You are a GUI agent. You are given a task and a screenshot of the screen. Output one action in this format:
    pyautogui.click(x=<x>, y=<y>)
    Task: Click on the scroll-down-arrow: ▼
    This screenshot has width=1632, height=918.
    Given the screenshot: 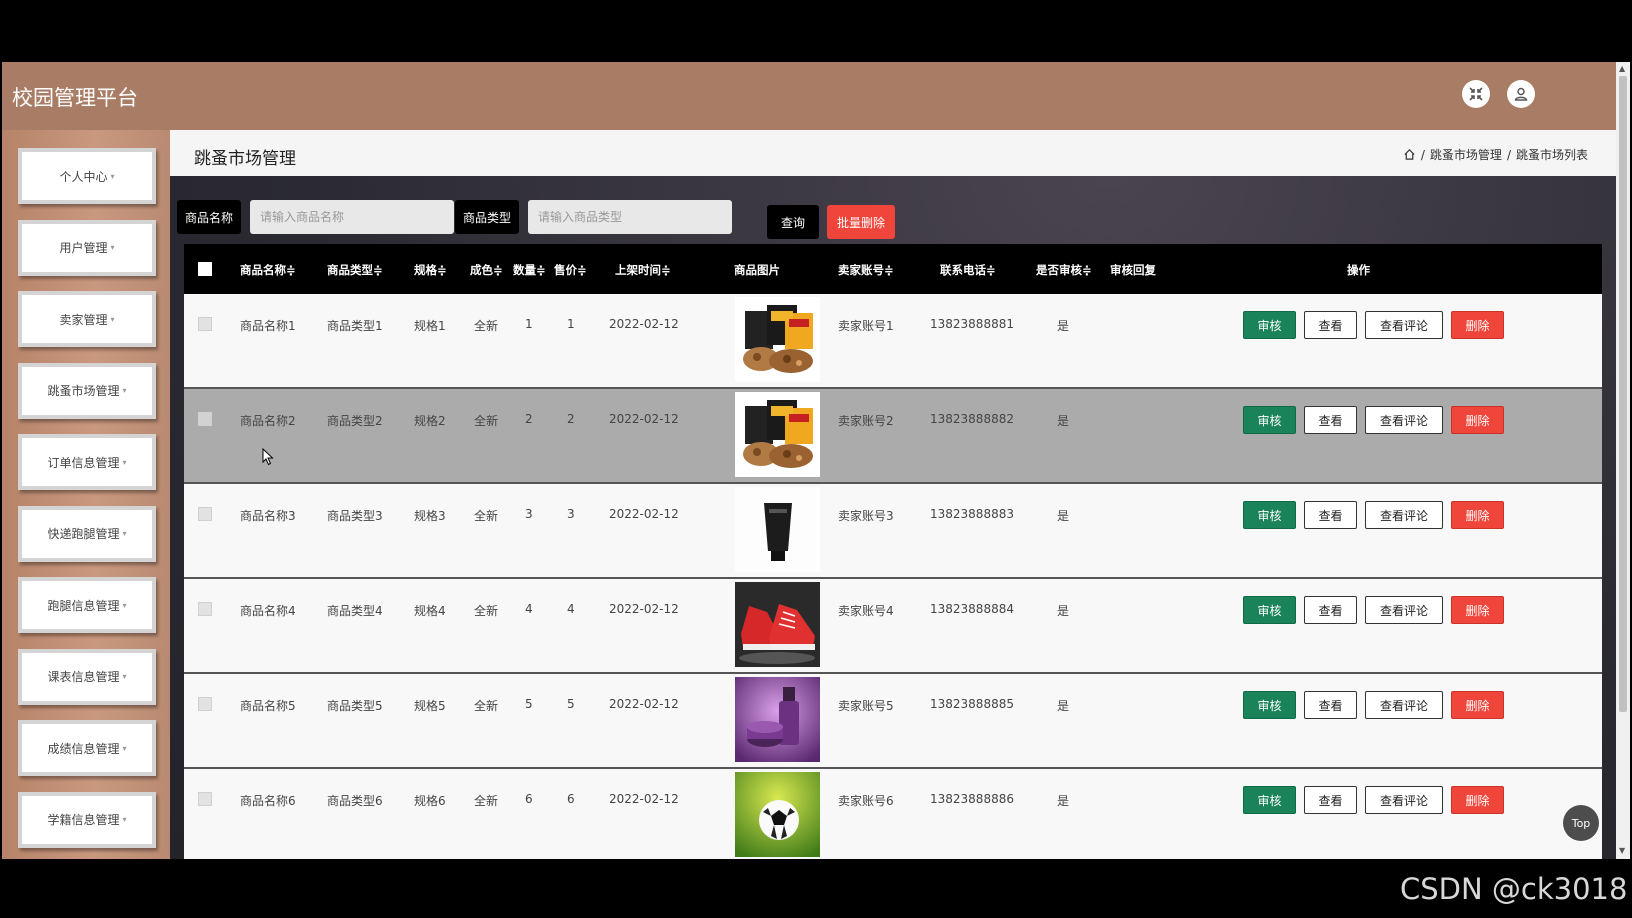 What is the action you would take?
    pyautogui.click(x=1622, y=850)
    